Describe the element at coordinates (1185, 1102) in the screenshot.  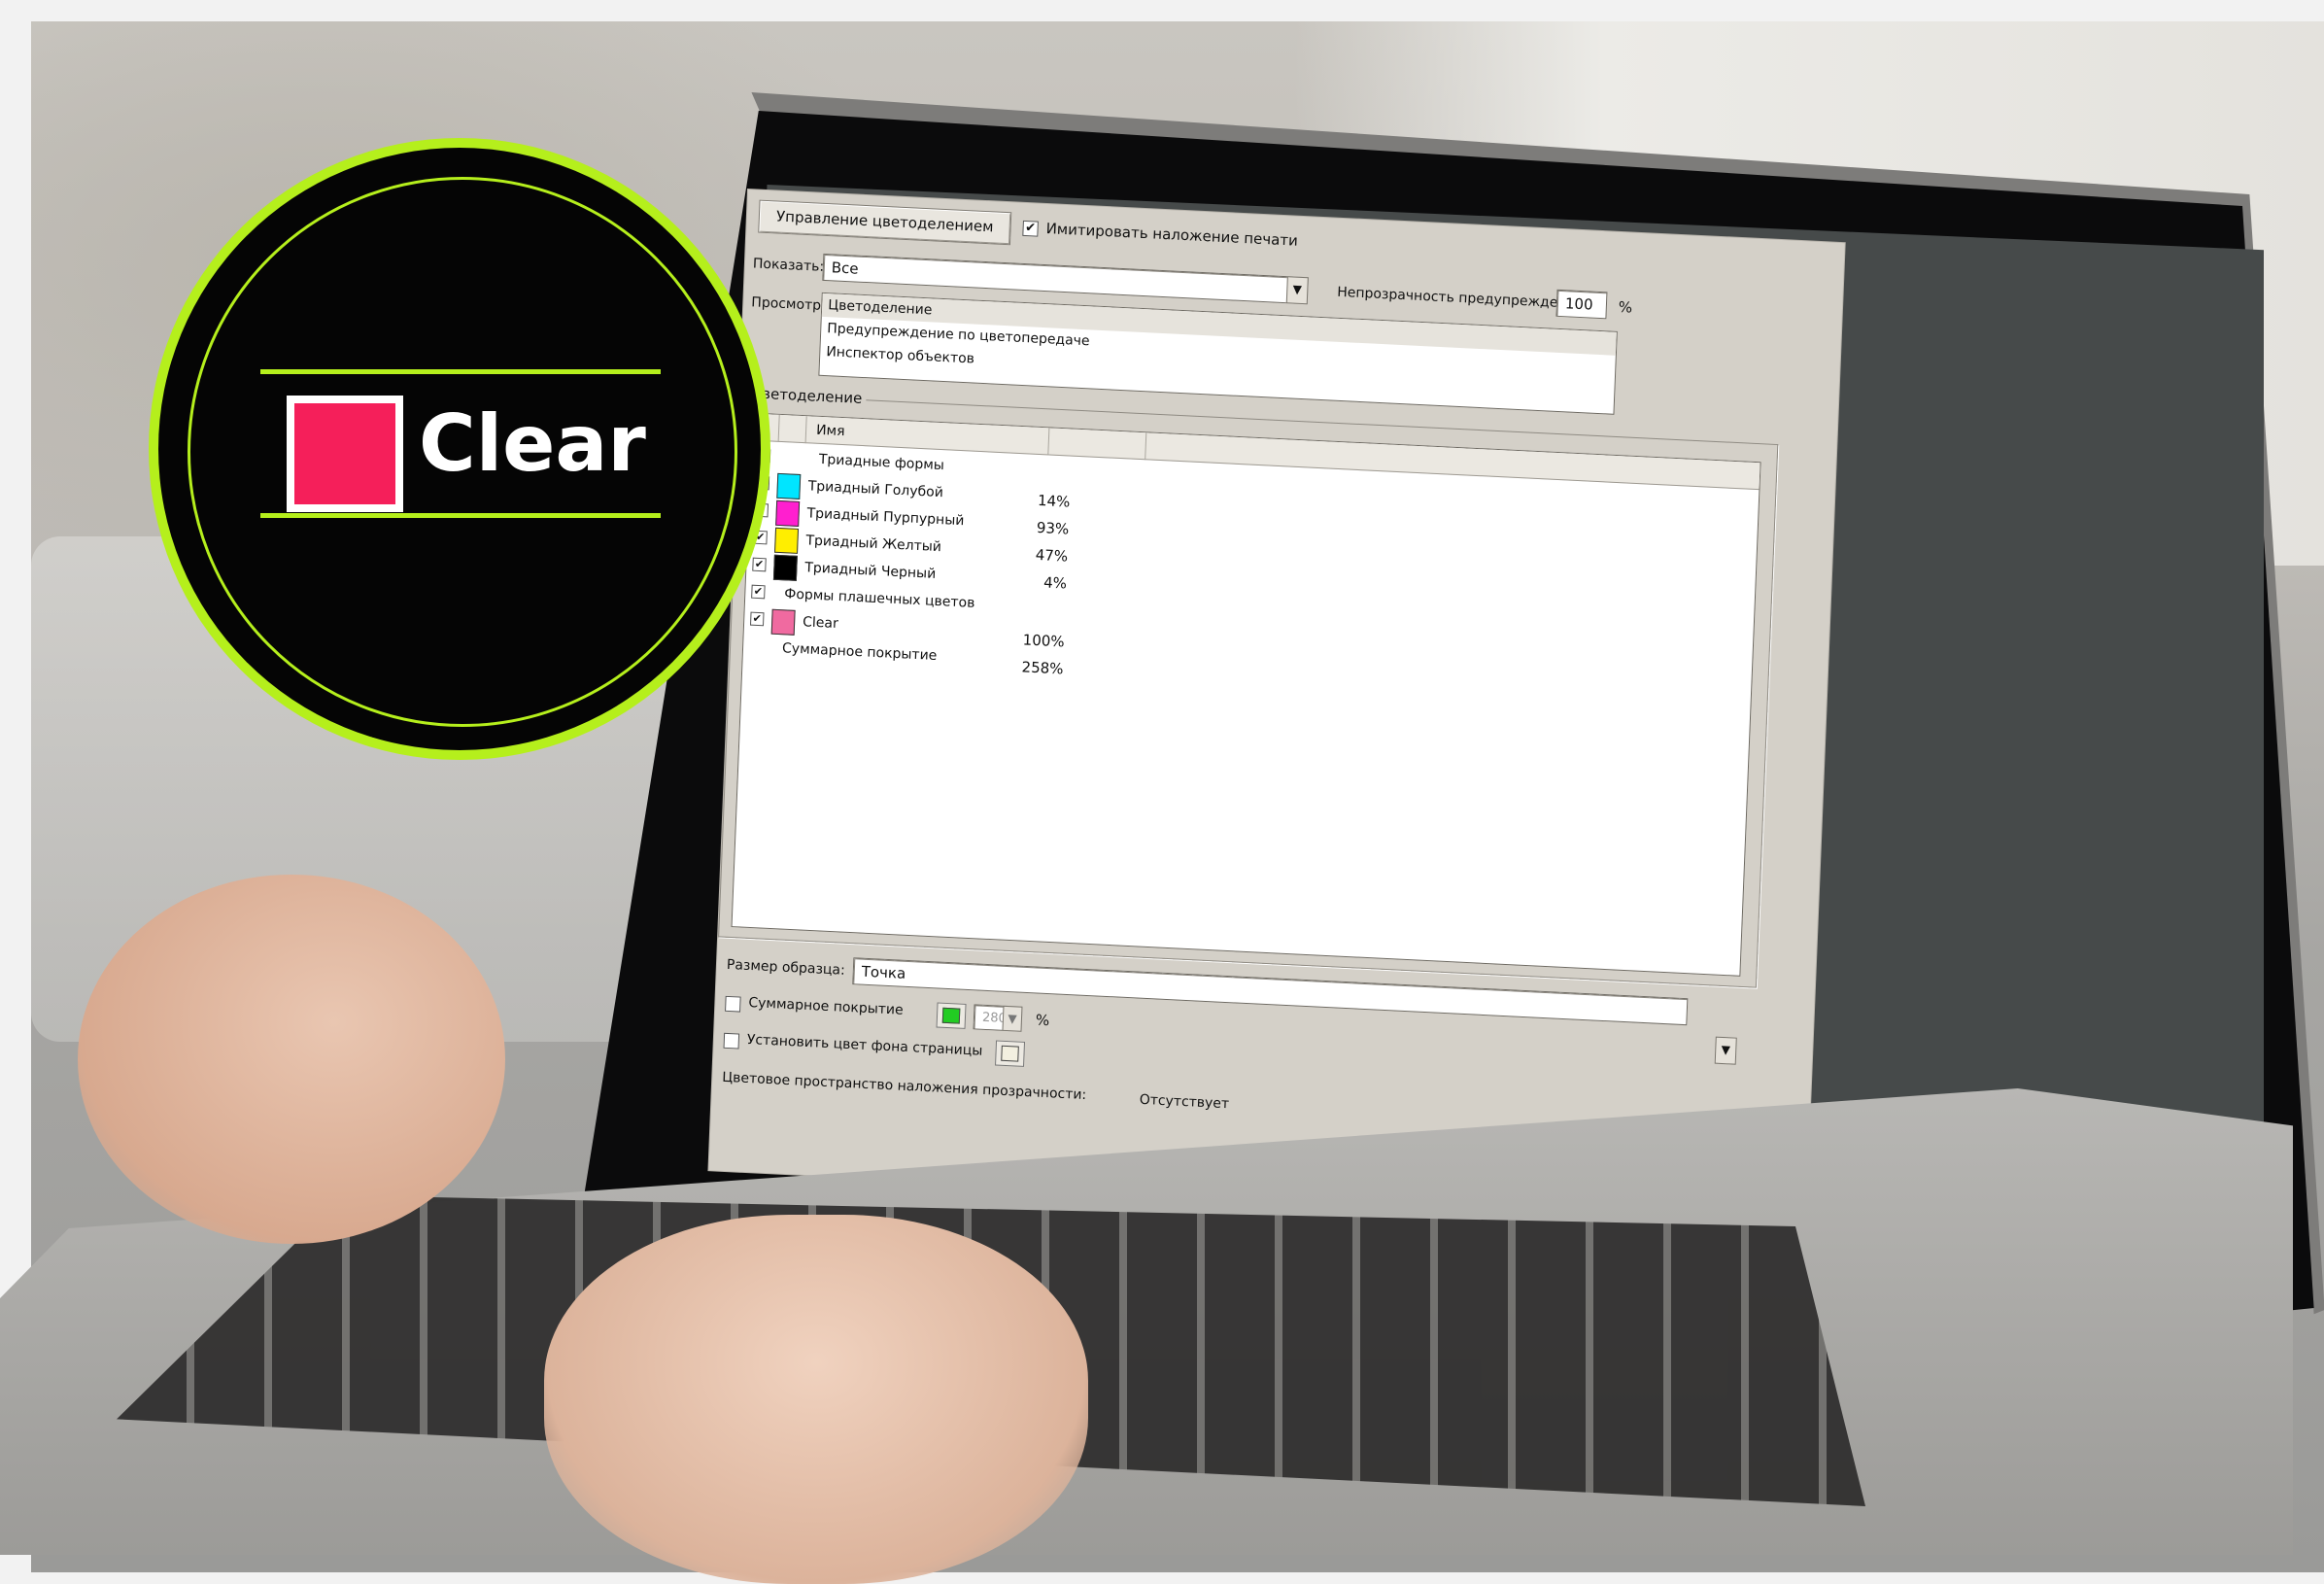
I see `blend-space-value: Отсутствует` at that location.